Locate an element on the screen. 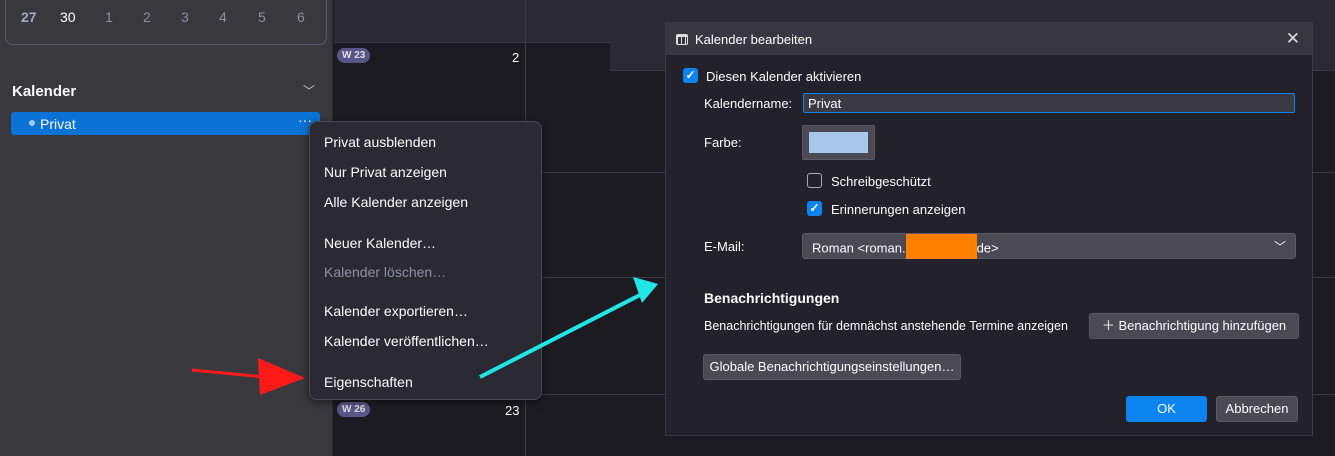 This screenshot has width=1335, height=456. red-arrow is located at coordinates (248, 376).